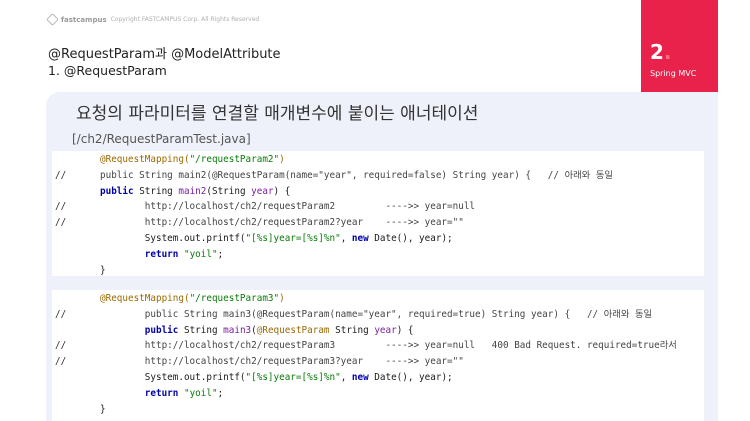  I want to click on logo-icon, so click(52, 19).